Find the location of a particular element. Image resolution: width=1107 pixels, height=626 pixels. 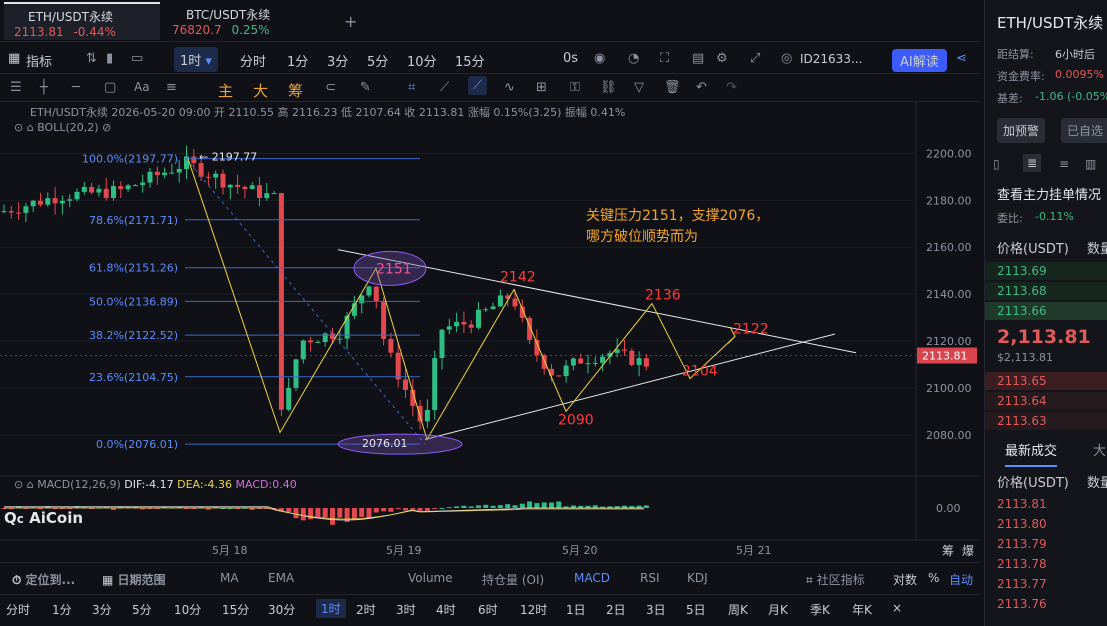

interval-option: 分时 is located at coordinates (18, 609).